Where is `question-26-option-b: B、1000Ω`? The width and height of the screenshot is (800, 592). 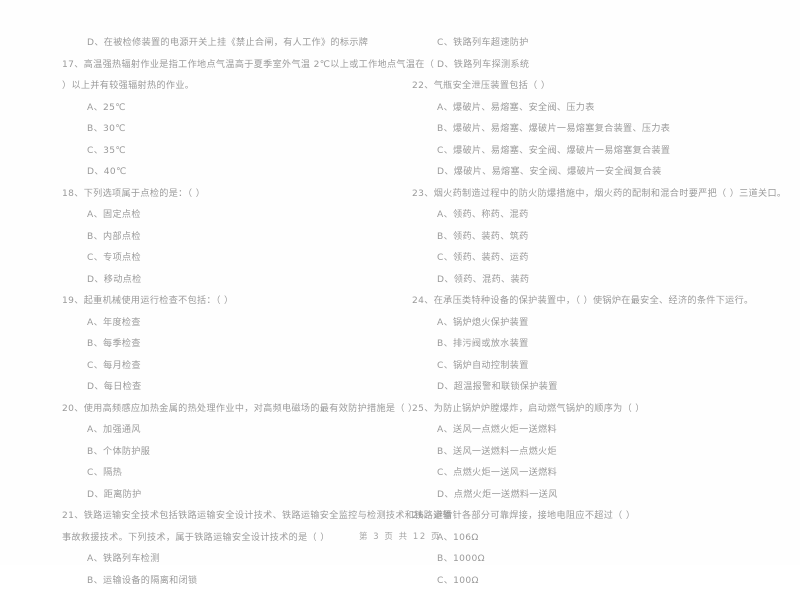 question-26-option-b: B、1000Ω is located at coordinates (596, 560).